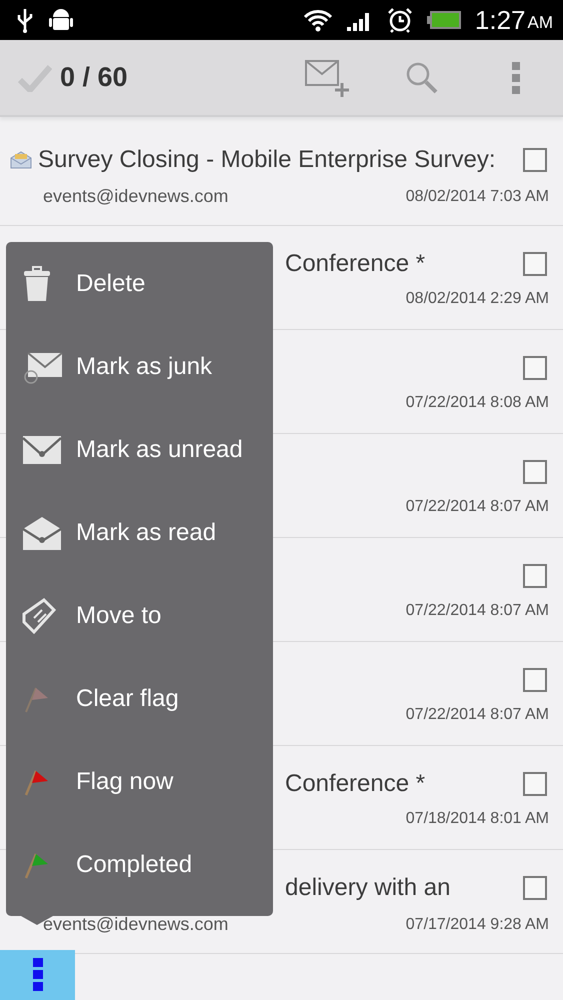 This screenshot has width=563, height=1000. I want to click on menu-item: Mark as junk, so click(139, 366).